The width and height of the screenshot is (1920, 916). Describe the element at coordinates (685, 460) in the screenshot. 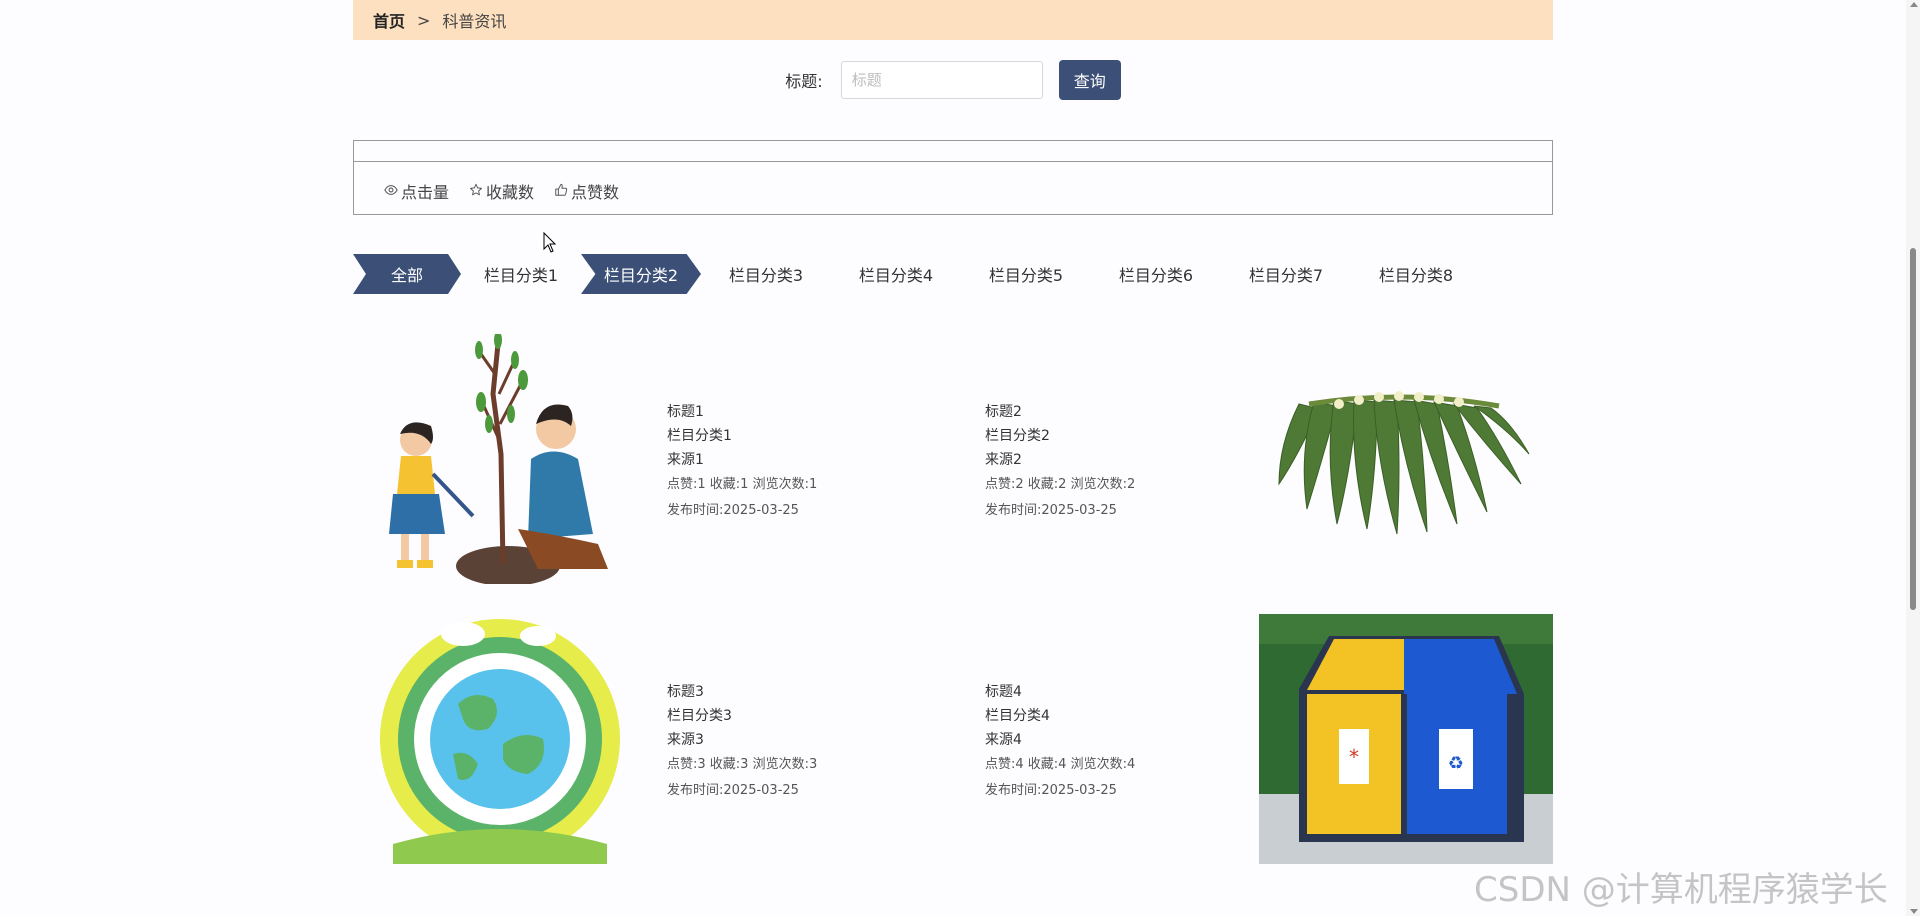

I see `article-source: 来源1` at that location.